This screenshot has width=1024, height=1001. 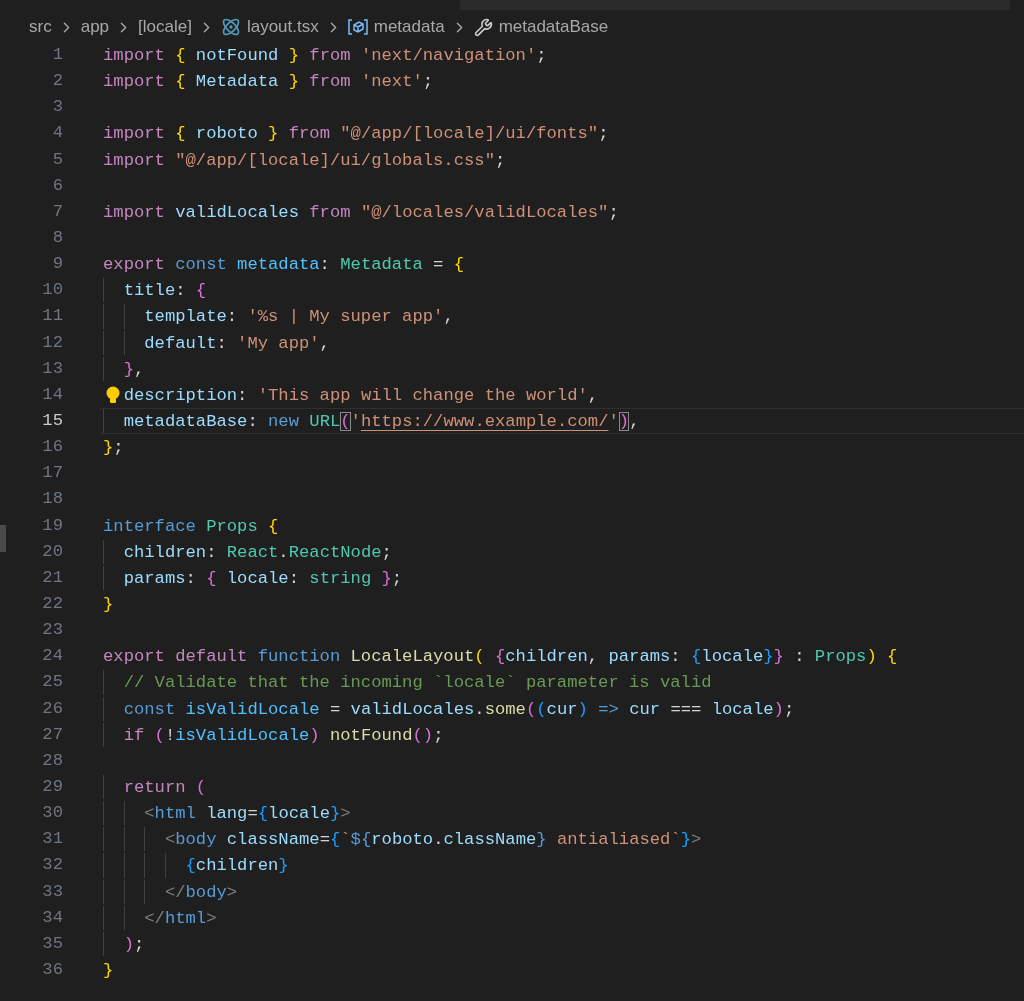 I want to click on code-line: template: '%s | My super app',, so click(x=299, y=317).